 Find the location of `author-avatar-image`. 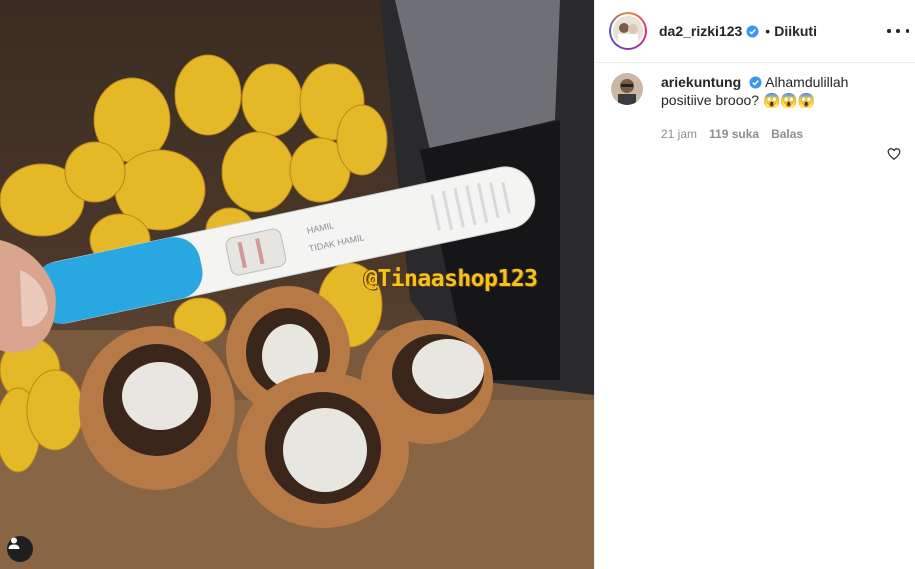

author-avatar-image is located at coordinates (628, 31).